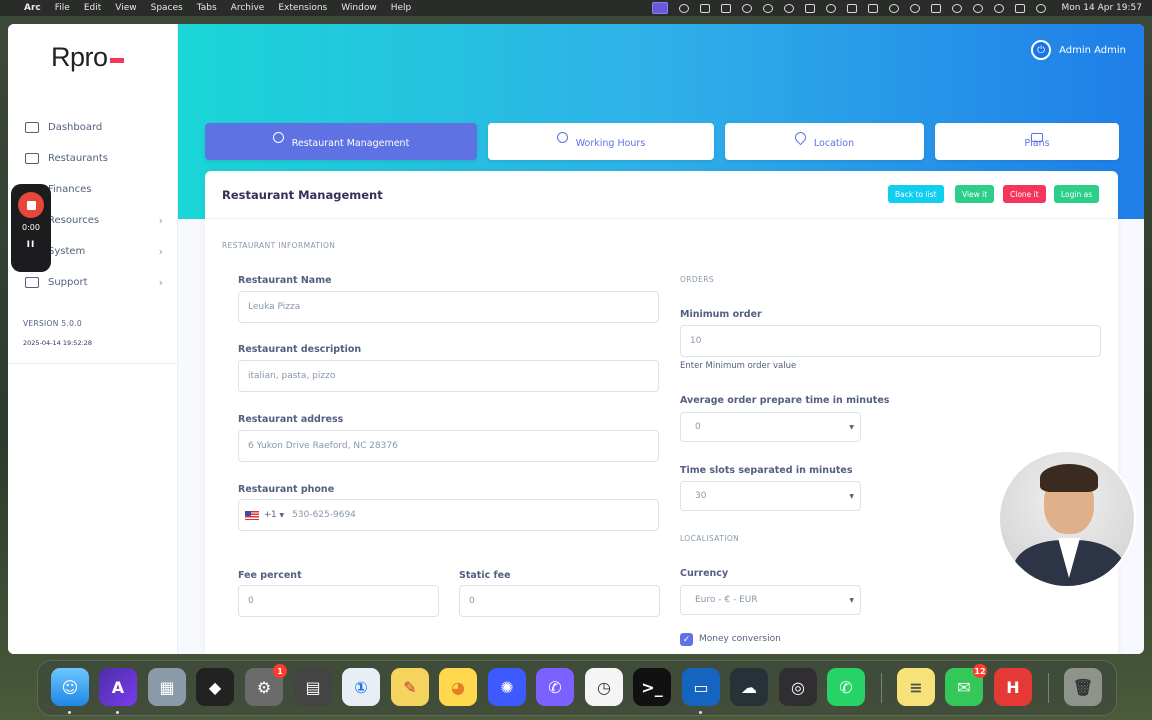 The width and height of the screenshot is (1152, 720). I want to click on prep-time-select: 0 ▼, so click(770, 427).